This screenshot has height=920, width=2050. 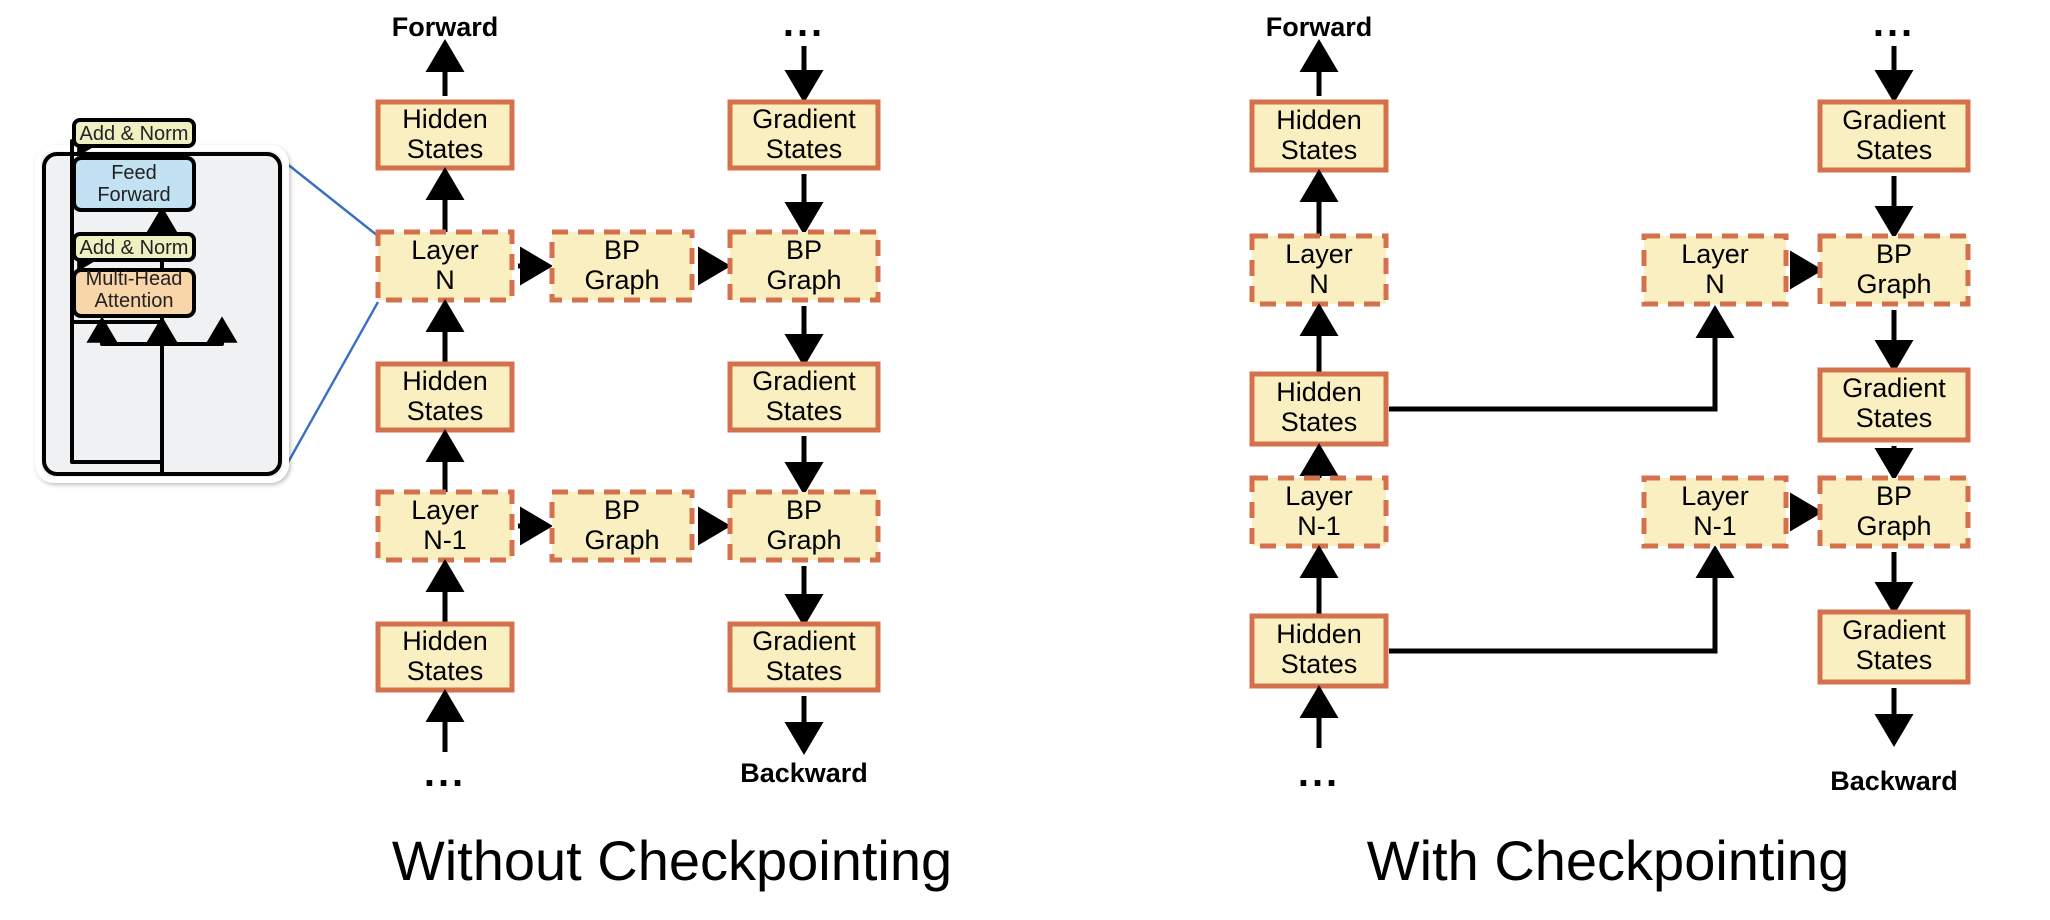 What do you see at coordinates (622, 510) in the screenshot?
I see `bp-graph-mid-n-1-left-line1: BP` at bounding box center [622, 510].